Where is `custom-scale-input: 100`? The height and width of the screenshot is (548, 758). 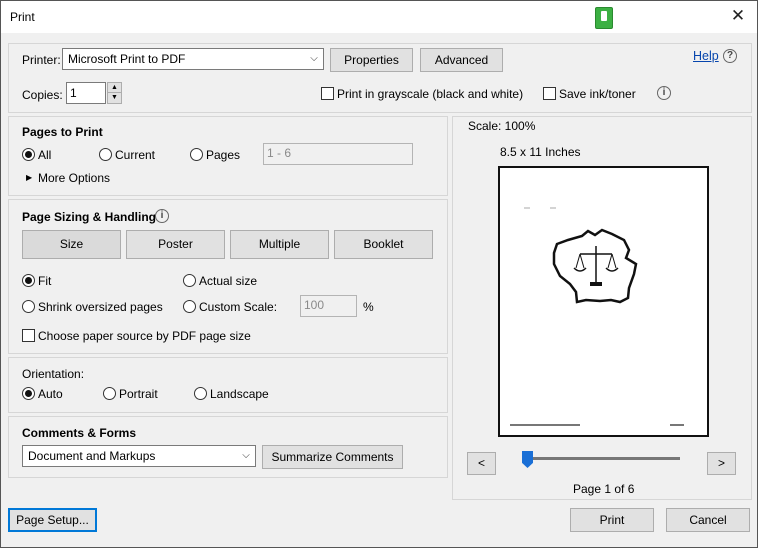
custom-scale-input: 100 is located at coordinates (328, 306).